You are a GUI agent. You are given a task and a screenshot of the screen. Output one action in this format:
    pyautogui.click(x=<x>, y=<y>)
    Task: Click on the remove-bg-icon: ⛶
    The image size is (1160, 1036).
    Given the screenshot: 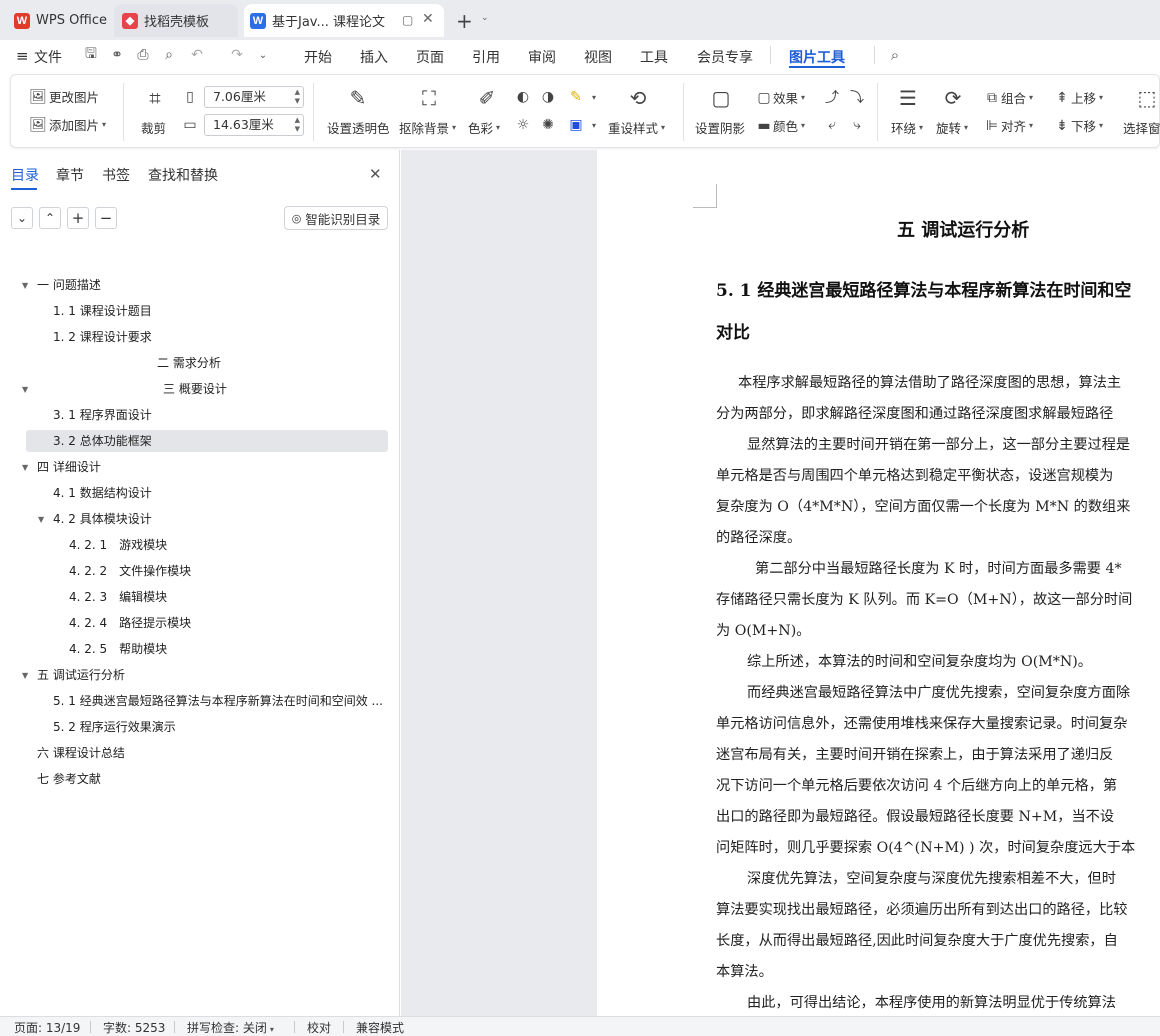 What is the action you would take?
    pyautogui.click(x=429, y=98)
    